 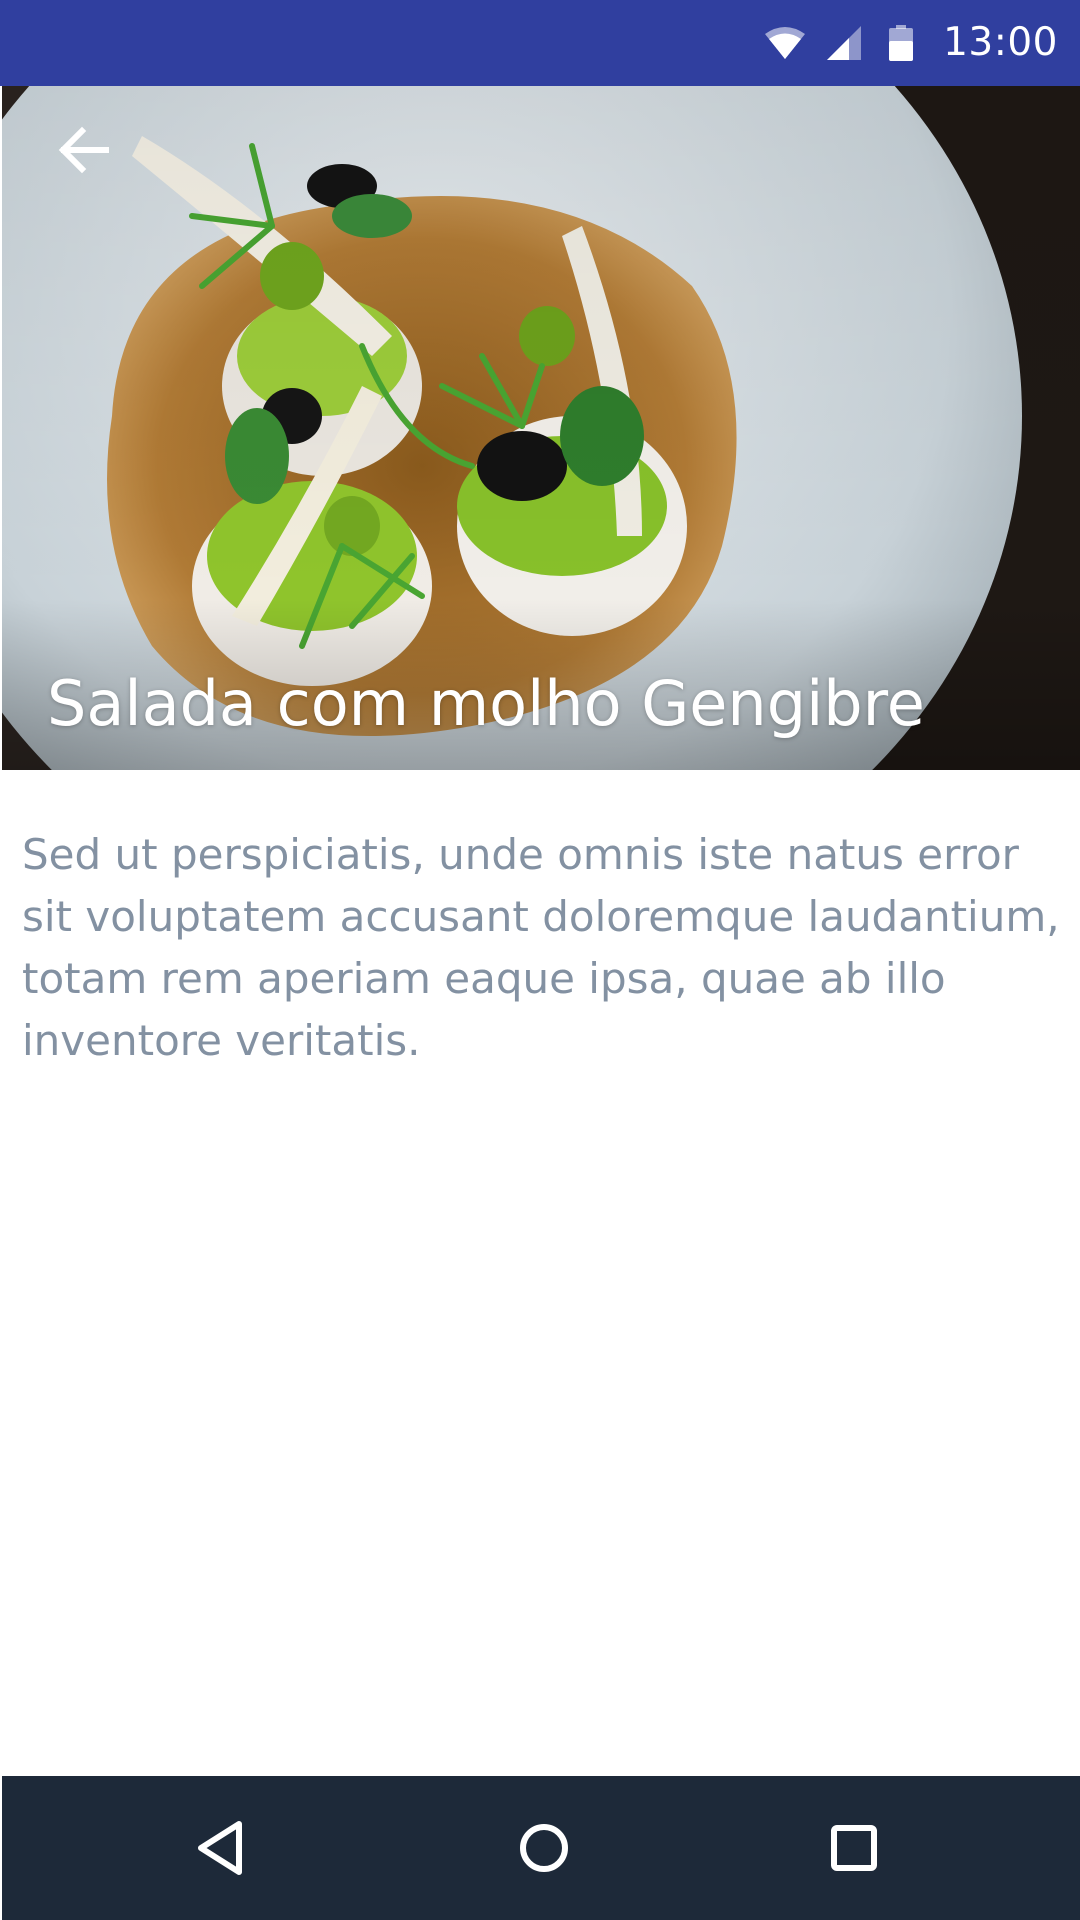 I want to click on nav-recents-button, so click(x=854, y=1848).